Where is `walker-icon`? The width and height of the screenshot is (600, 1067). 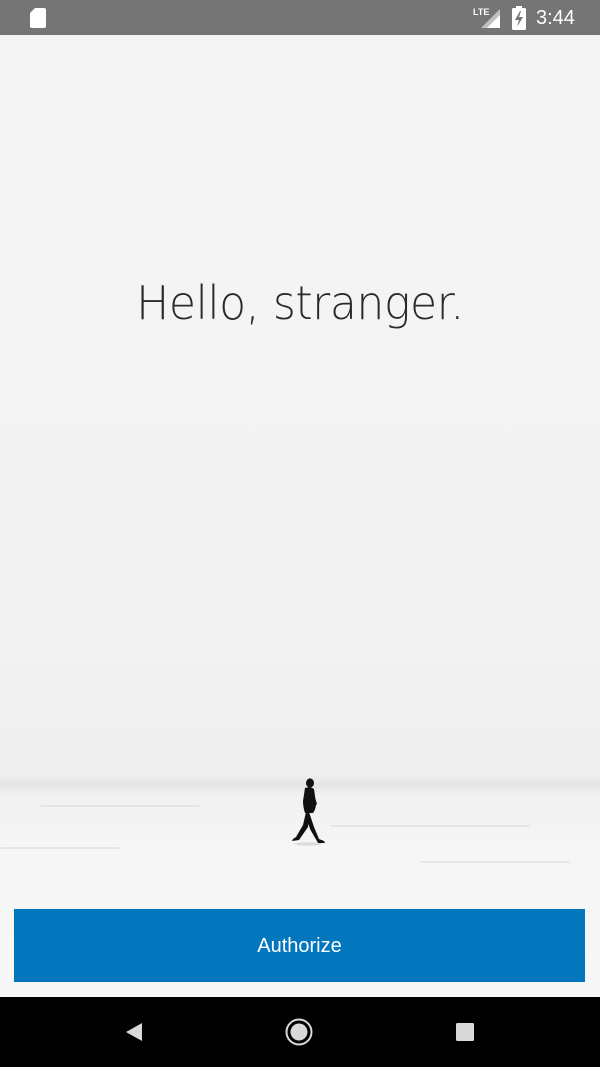 walker-icon is located at coordinates (308, 812).